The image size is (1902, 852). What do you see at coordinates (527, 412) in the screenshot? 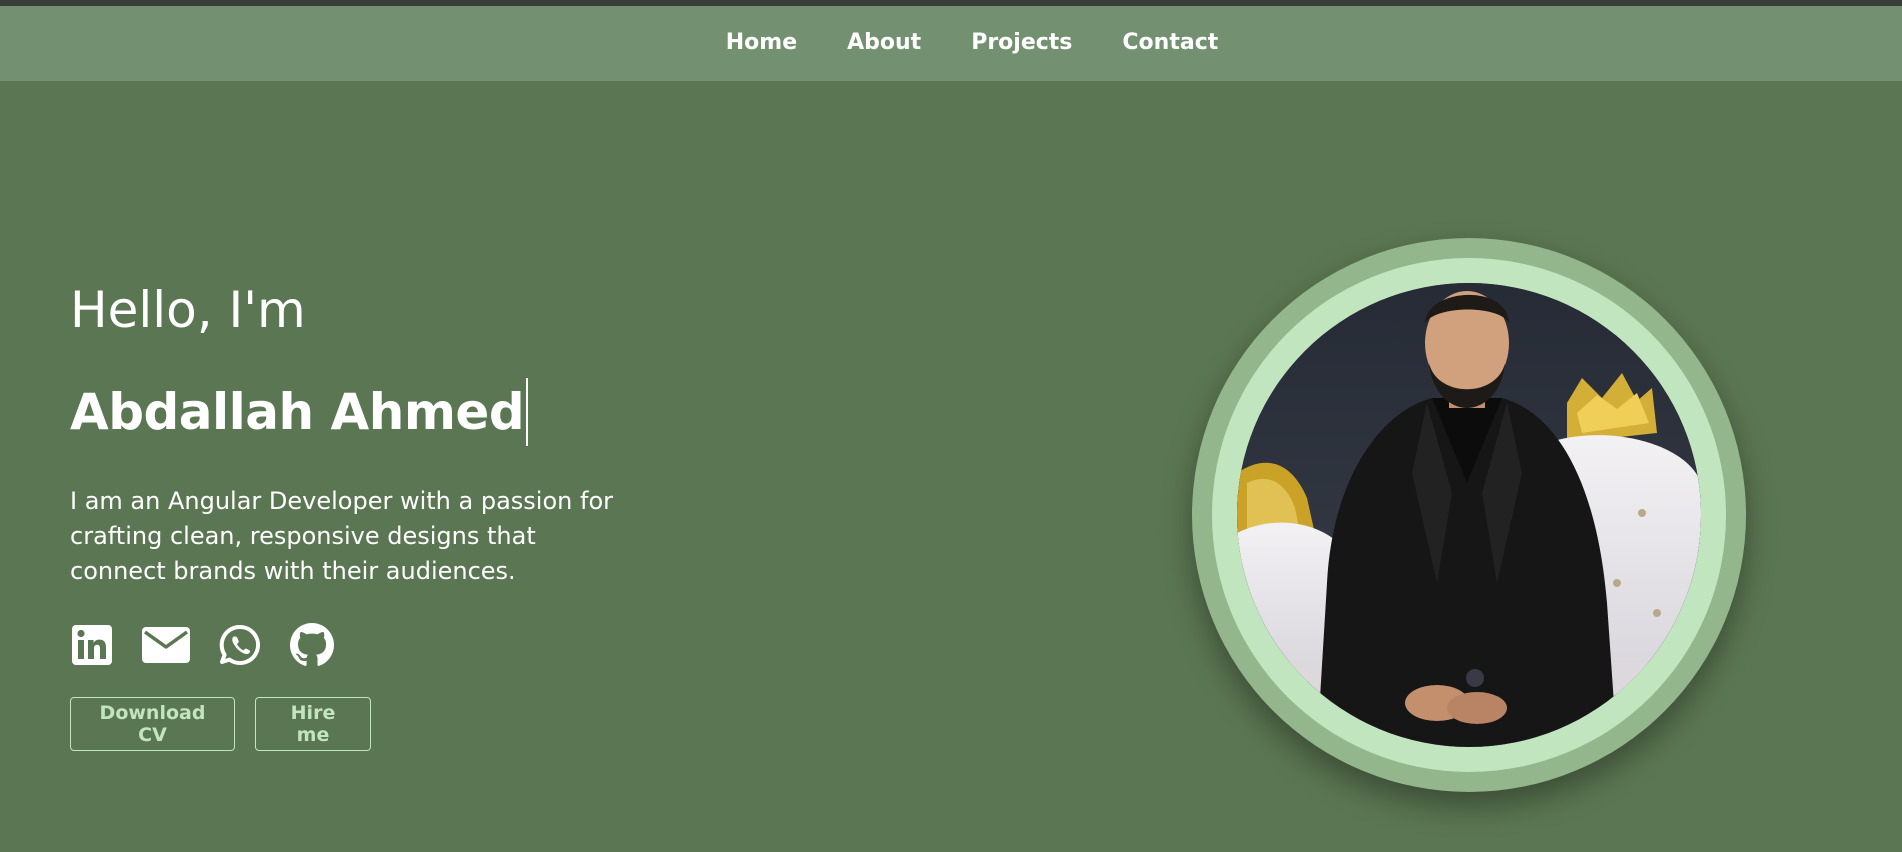
I see `typing-caret` at bounding box center [527, 412].